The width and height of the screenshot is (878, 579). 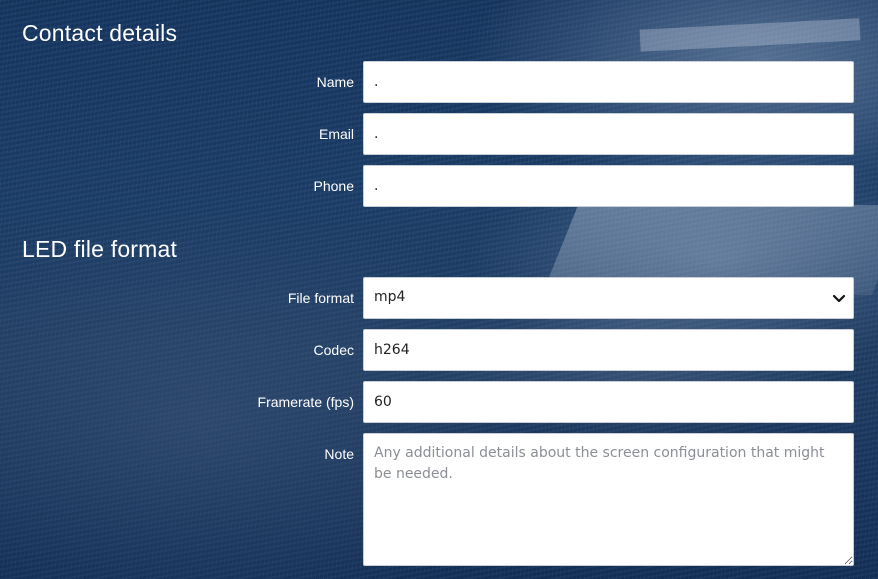 What do you see at coordinates (608, 298) in the screenshot?
I see `file-format-select: mp4` at bounding box center [608, 298].